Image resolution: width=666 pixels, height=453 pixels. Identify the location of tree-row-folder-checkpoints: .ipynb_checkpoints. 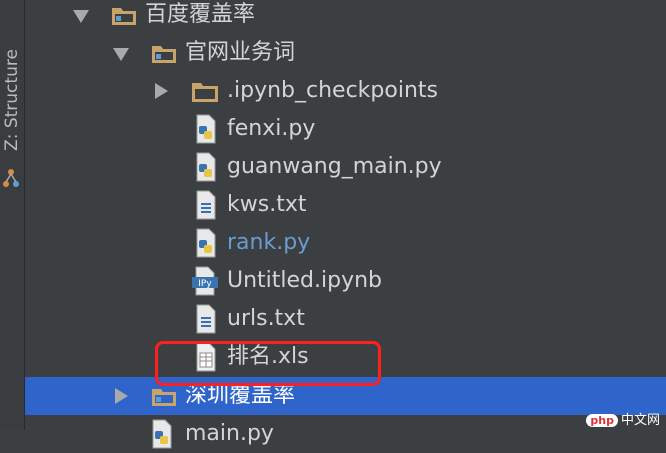
(345, 91).